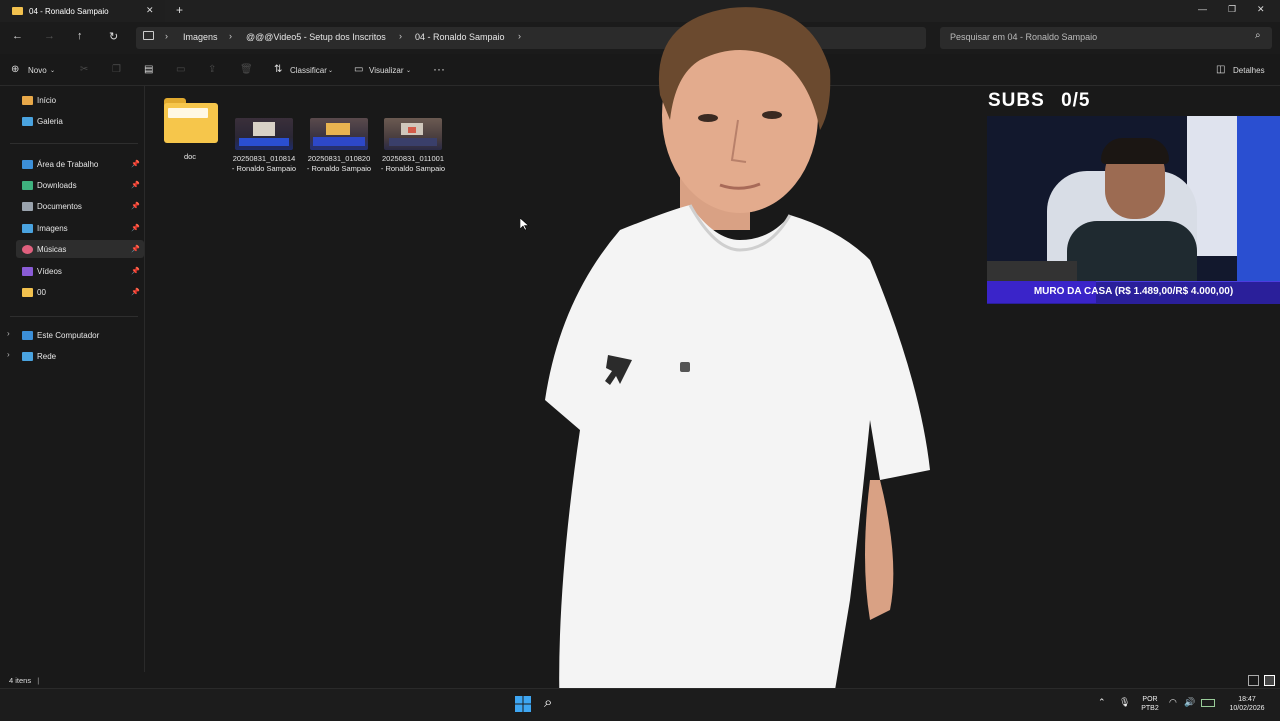 The width and height of the screenshot is (1280, 721). I want to click on clock: 18:47 10/02/2026, so click(1247, 704).